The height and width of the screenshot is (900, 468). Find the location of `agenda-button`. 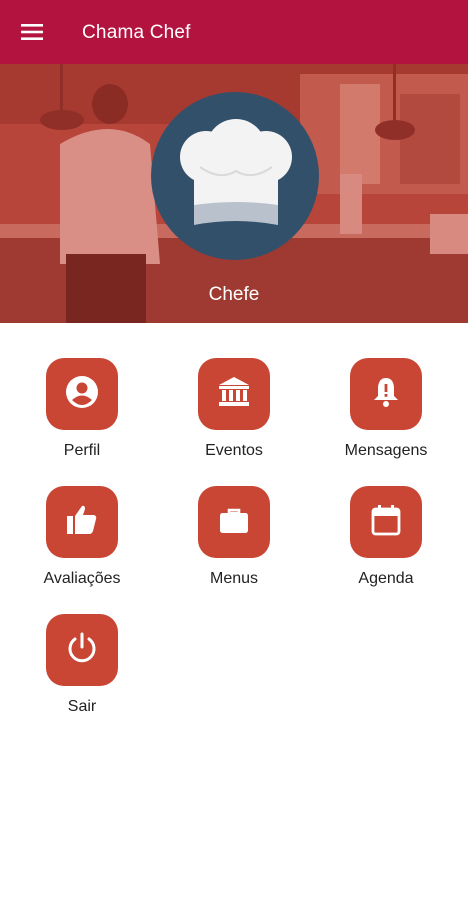

agenda-button is located at coordinates (386, 522).